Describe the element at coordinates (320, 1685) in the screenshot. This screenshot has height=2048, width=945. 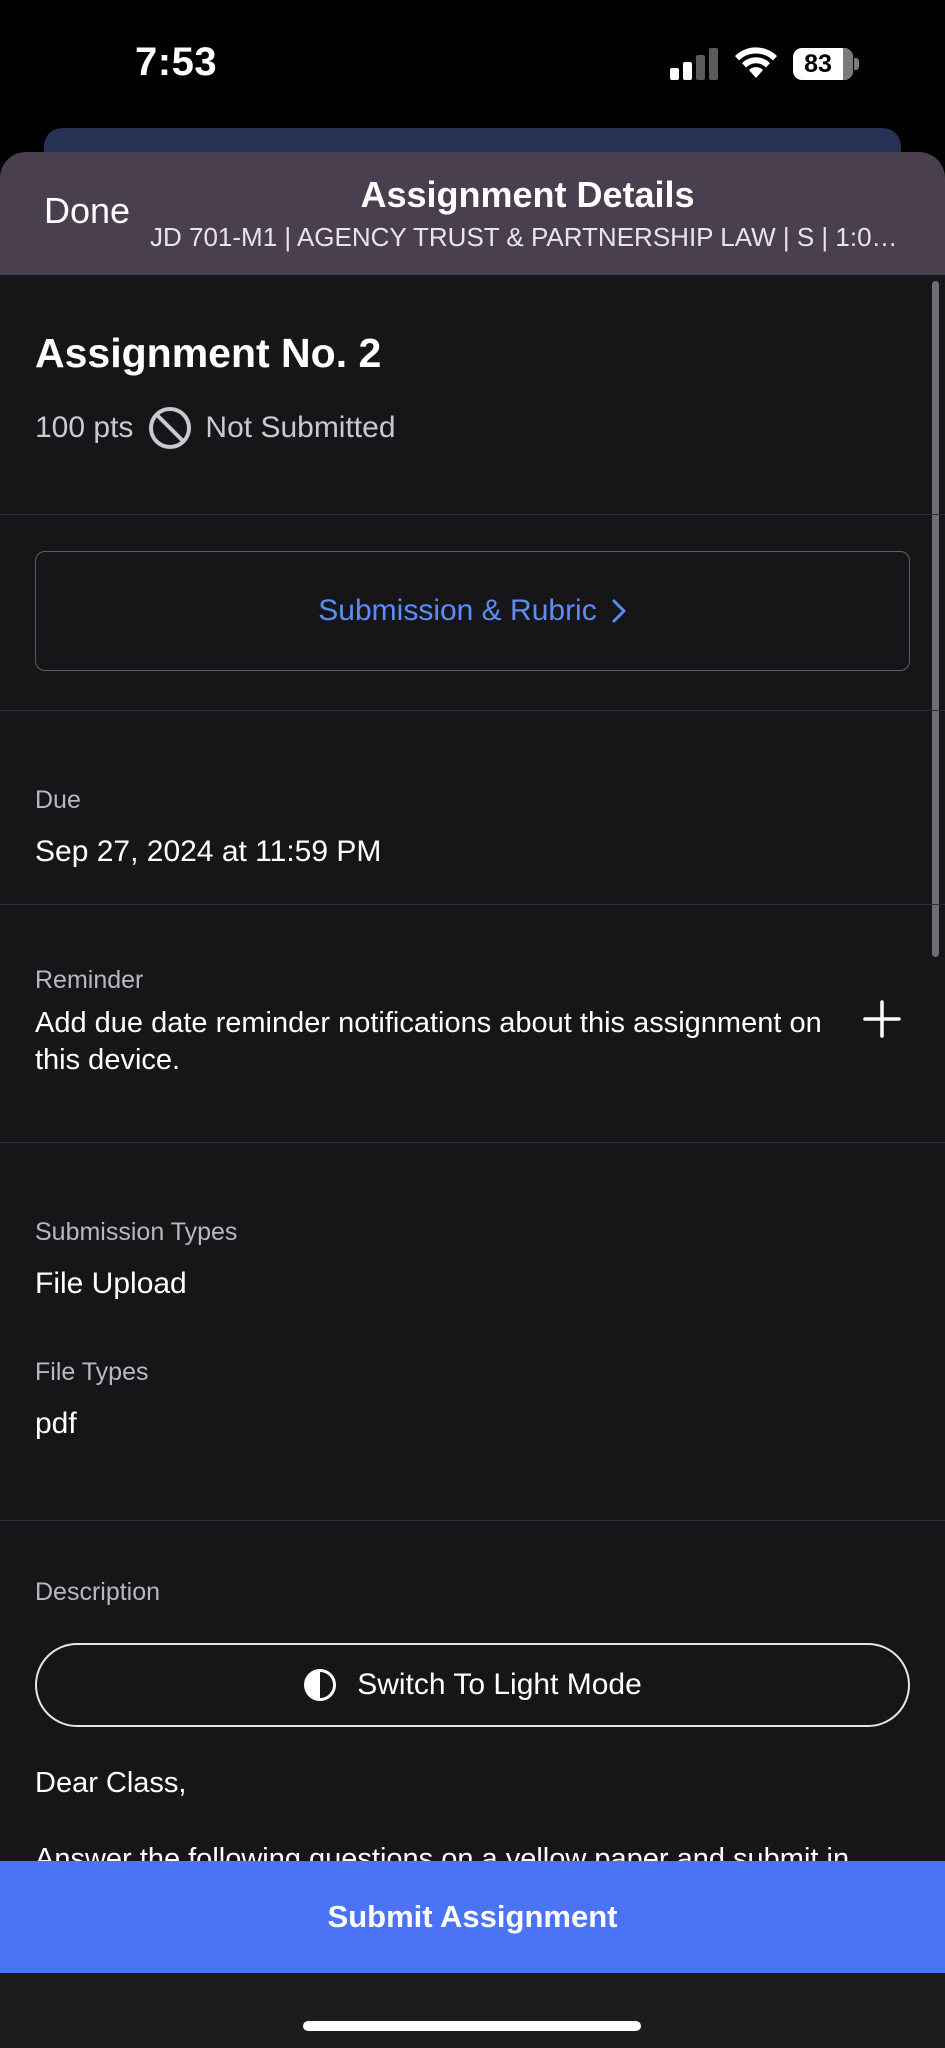
I see `half-circle-contrast-icon` at that location.